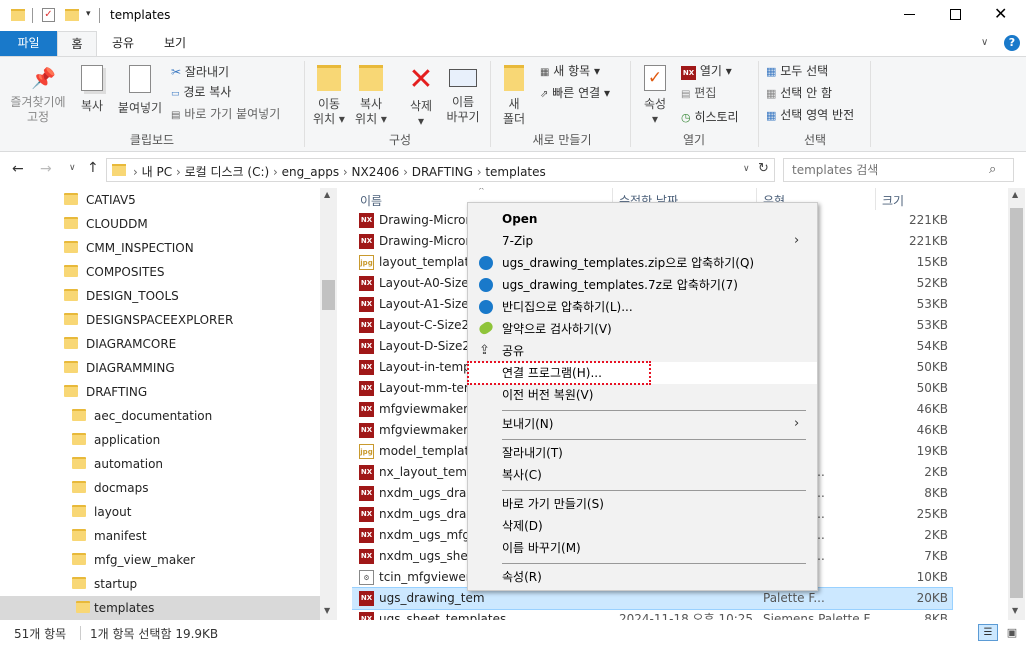 The width and height of the screenshot is (1026, 645). What do you see at coordinates (746, 169) in the screenshot?
I see `address-dropdown-icon: ∨` at bounding box center [746, 169].